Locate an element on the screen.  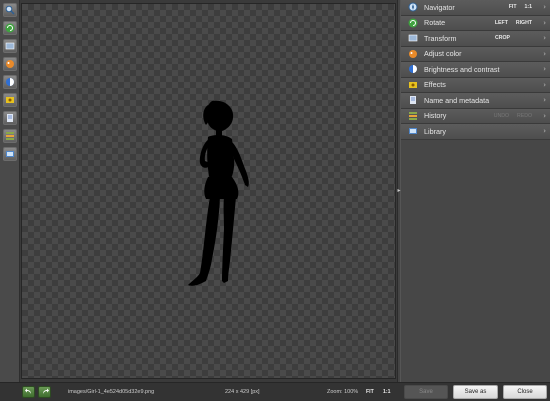
undo-button is located at coordinates (28, 392).